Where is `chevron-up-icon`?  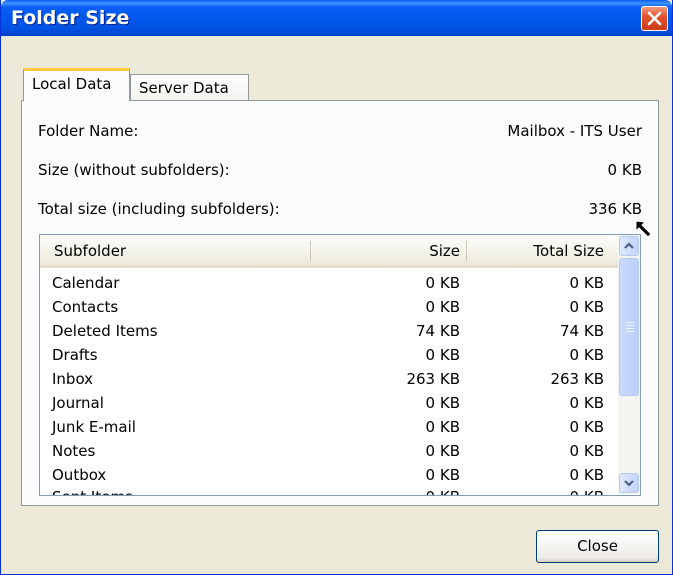 chevron-up-icon is located at coordinates (629, 245).